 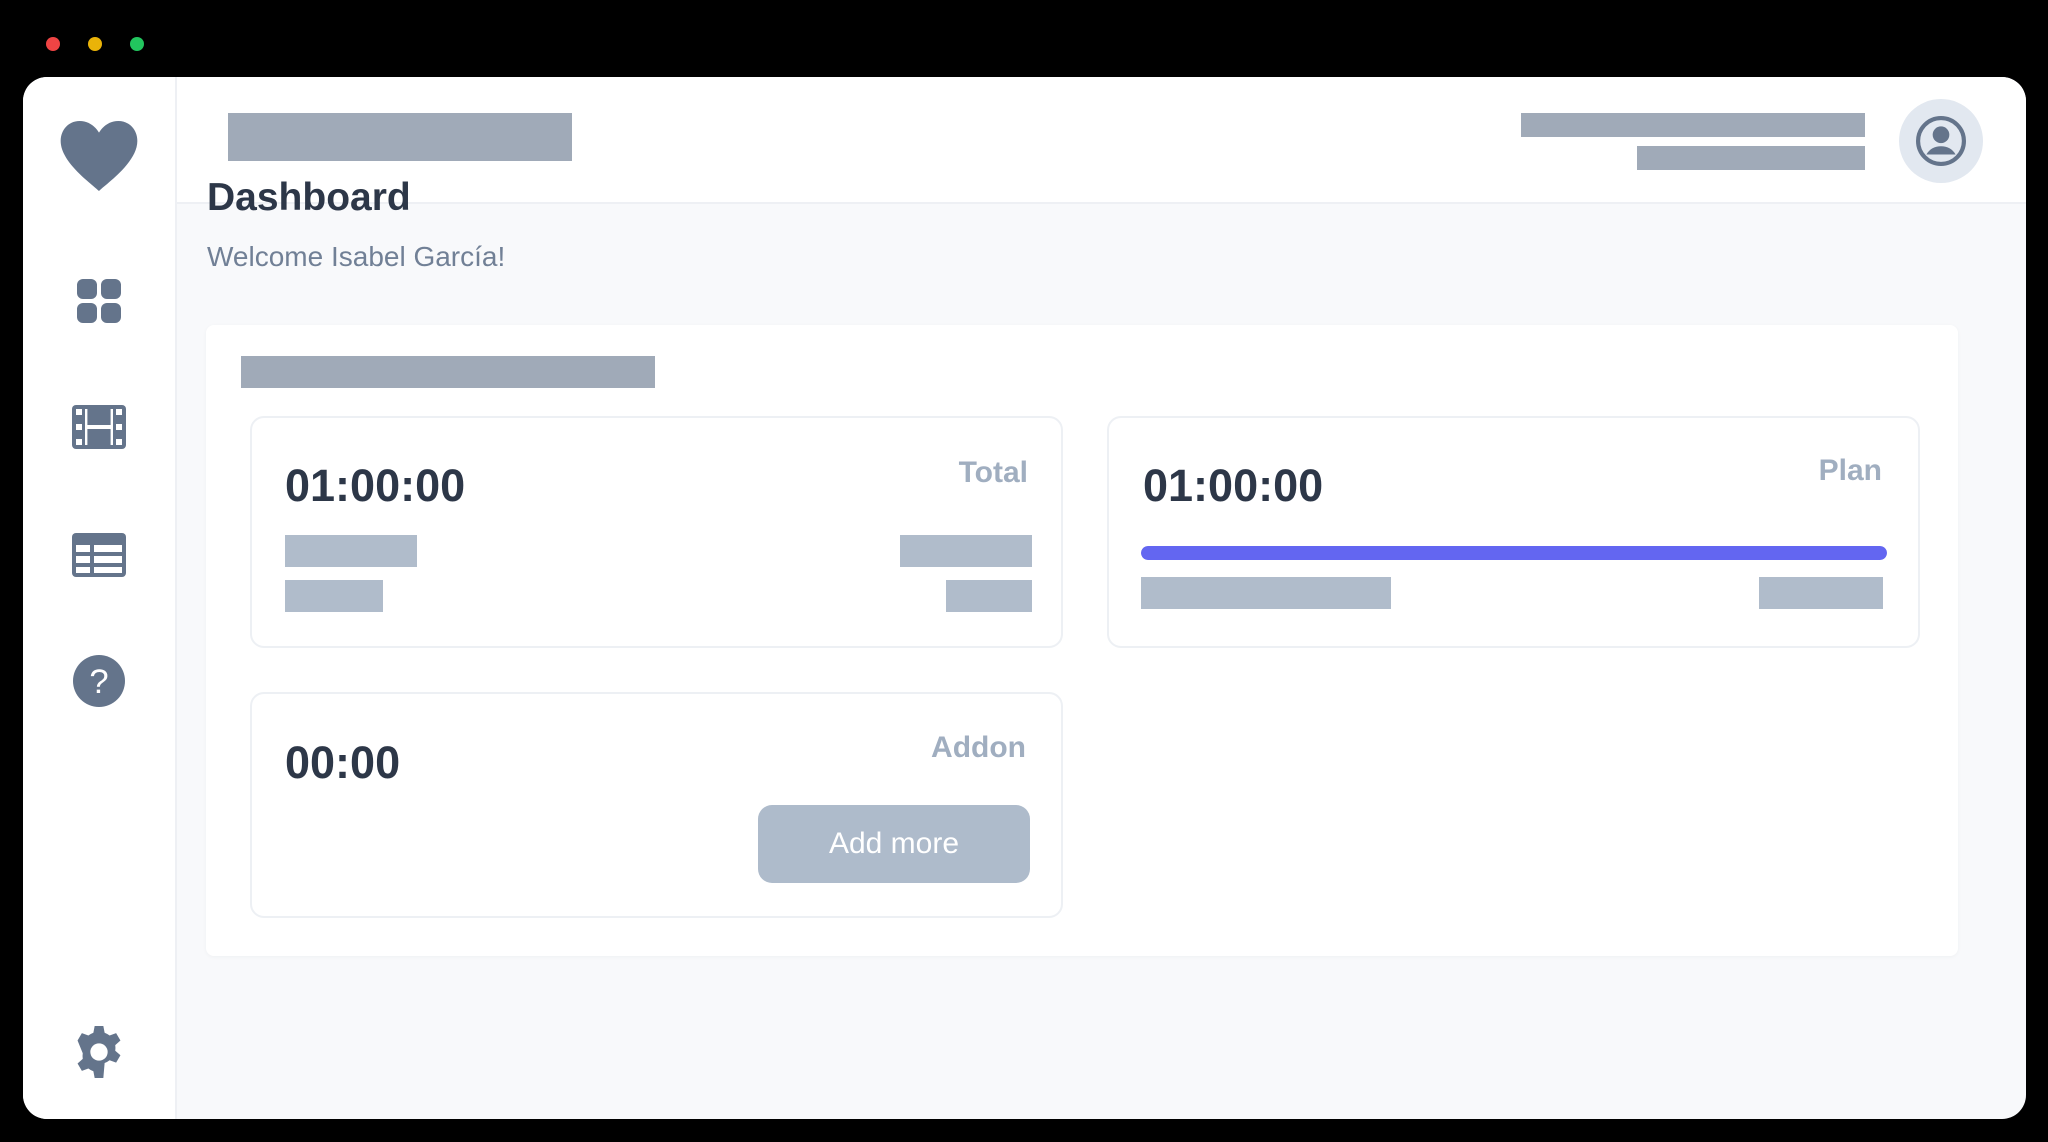 What do you see at coordinates (99, 1052) in the screenshot?
I see `gear-icon` at bounding box center [99, 1052].